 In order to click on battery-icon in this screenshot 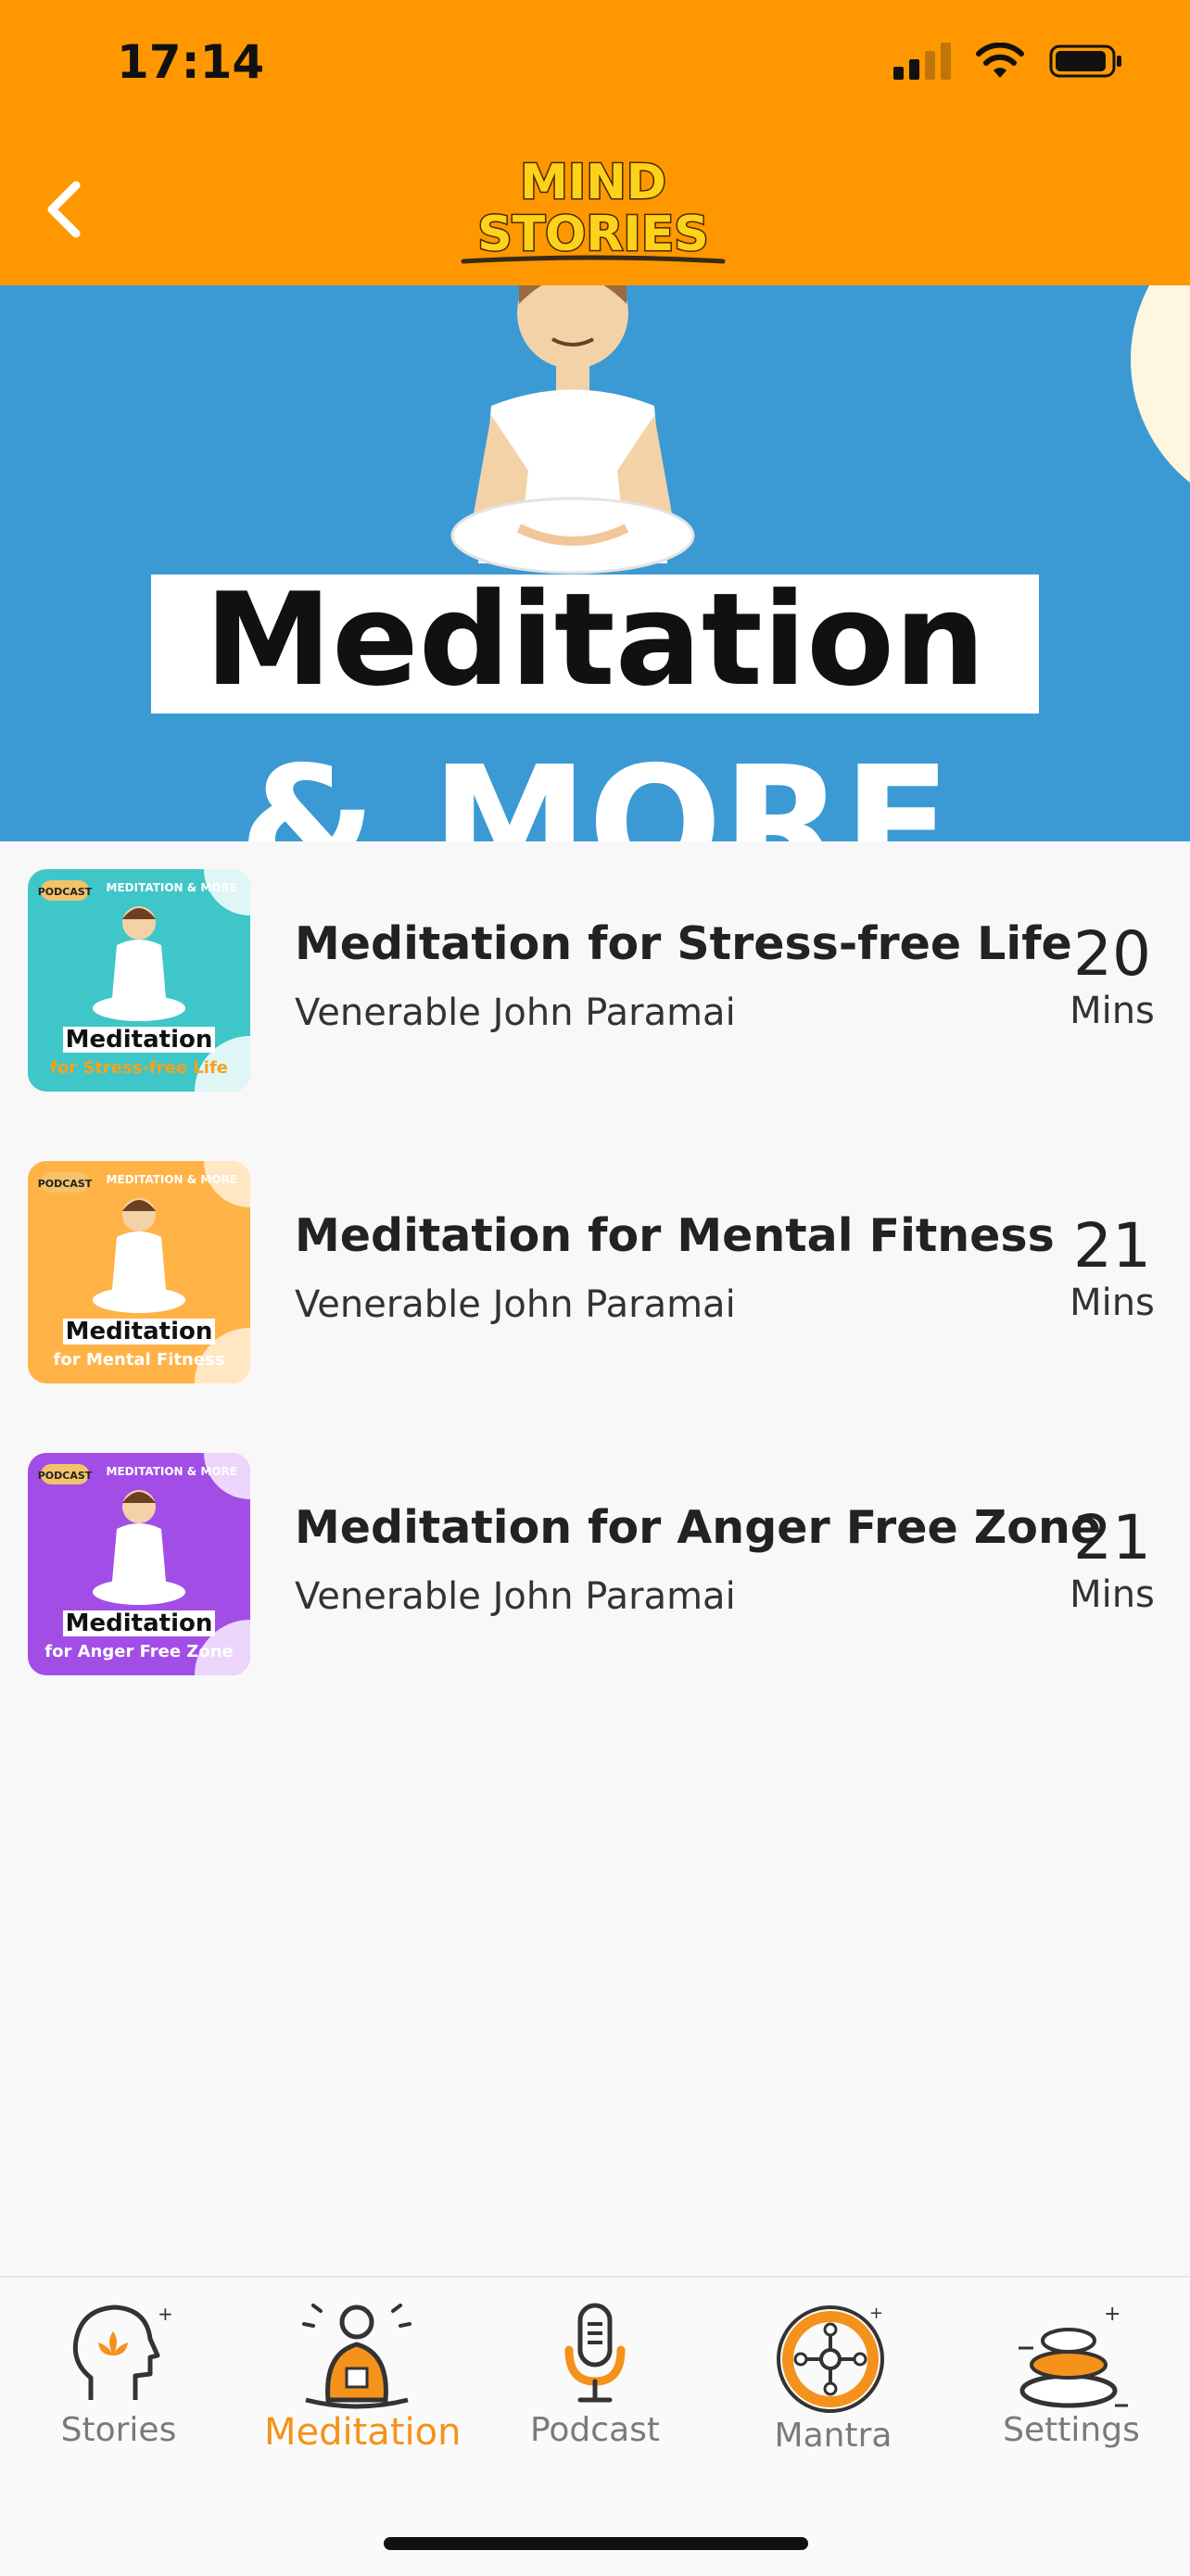, I will do `click(1085, 61)`.